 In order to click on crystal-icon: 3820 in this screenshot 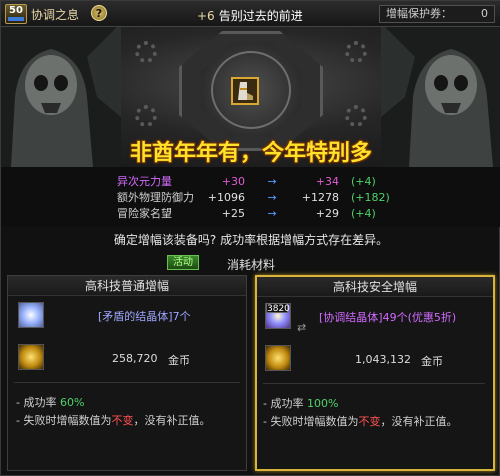, I will do `click(278, 316)`.